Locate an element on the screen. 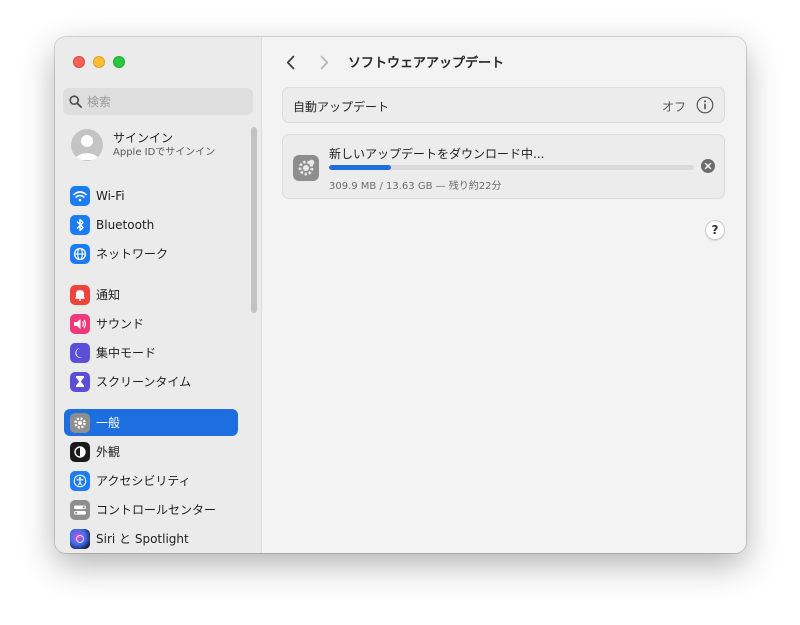  speaker-icon is located at coordinates (80, 323).